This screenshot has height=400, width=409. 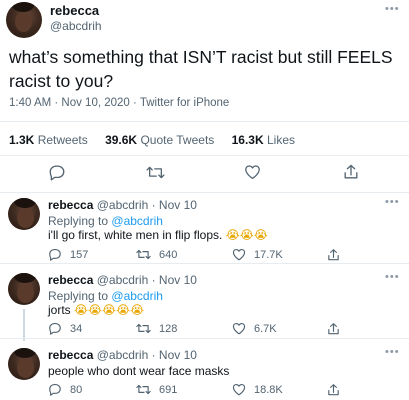 I want to click on quotes-label: Quote Tweets, so click(x=177, y=140).